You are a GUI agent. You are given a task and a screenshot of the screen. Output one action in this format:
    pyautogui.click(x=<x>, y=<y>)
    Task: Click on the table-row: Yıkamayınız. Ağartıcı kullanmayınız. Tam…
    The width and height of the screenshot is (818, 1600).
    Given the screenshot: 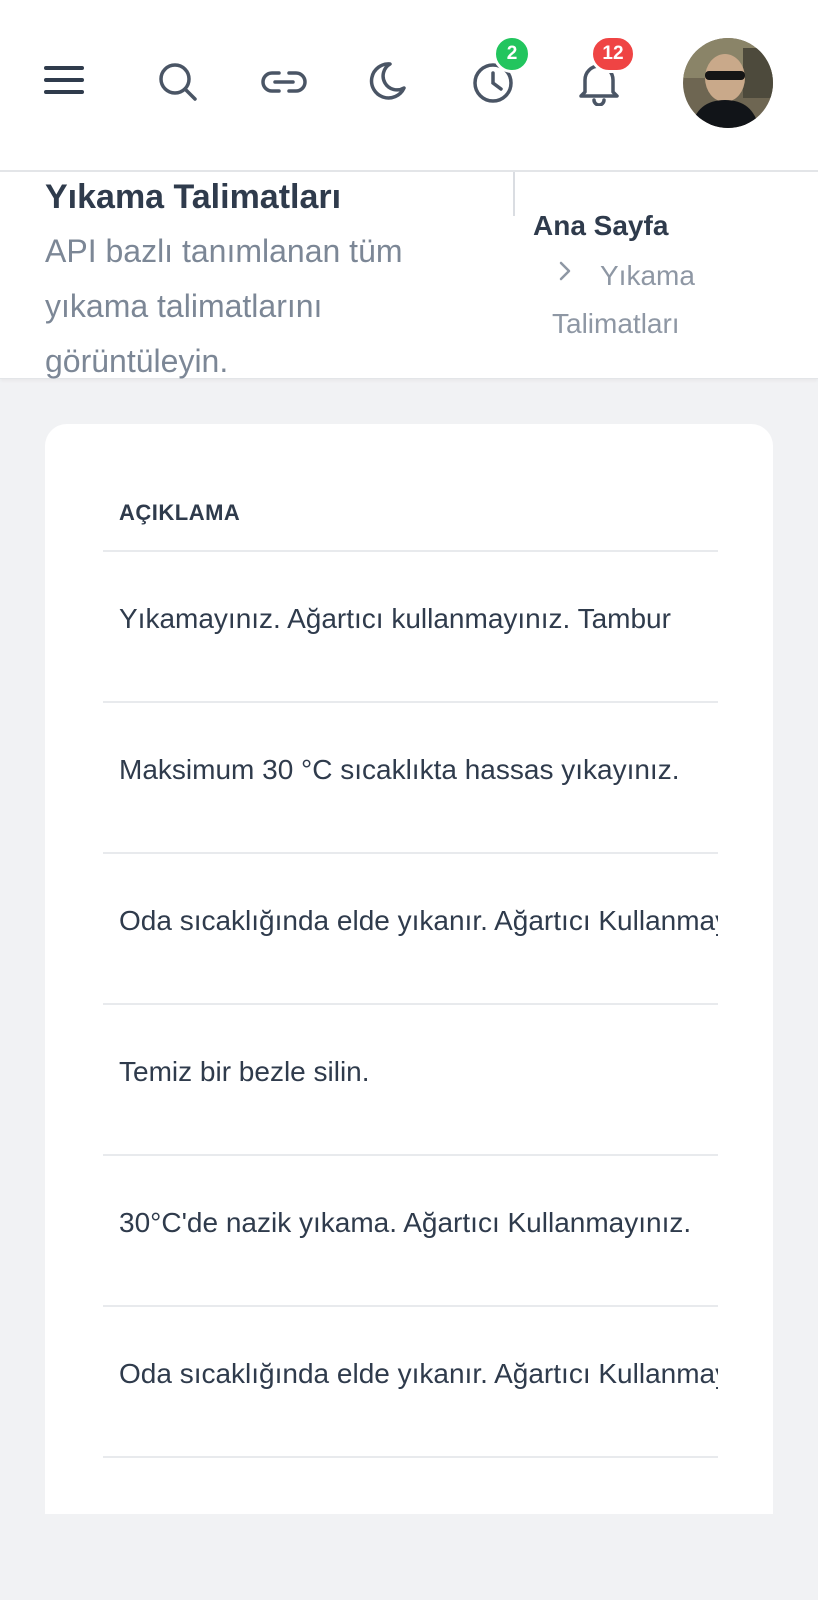 What is the action you would take?
    pyautogui.click(x=410, y=627)
    